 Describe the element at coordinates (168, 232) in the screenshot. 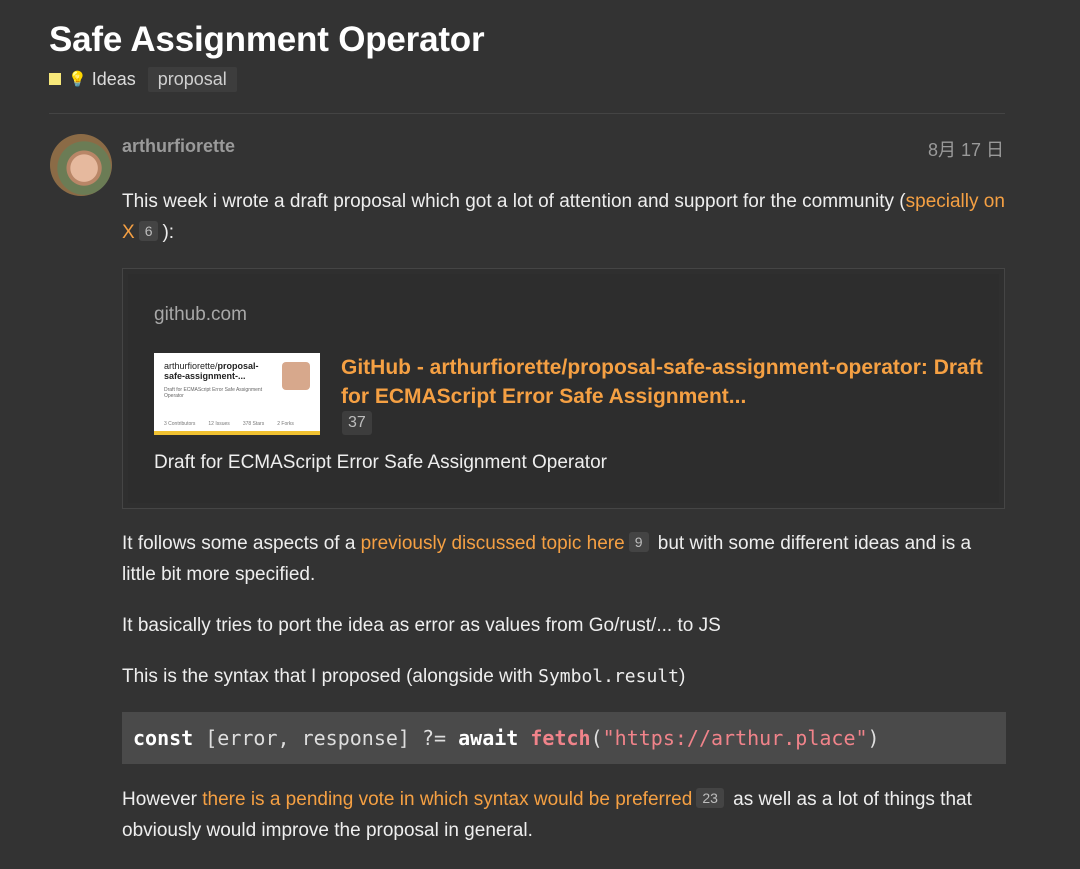

I see `paragraph-text: ):` at that location.